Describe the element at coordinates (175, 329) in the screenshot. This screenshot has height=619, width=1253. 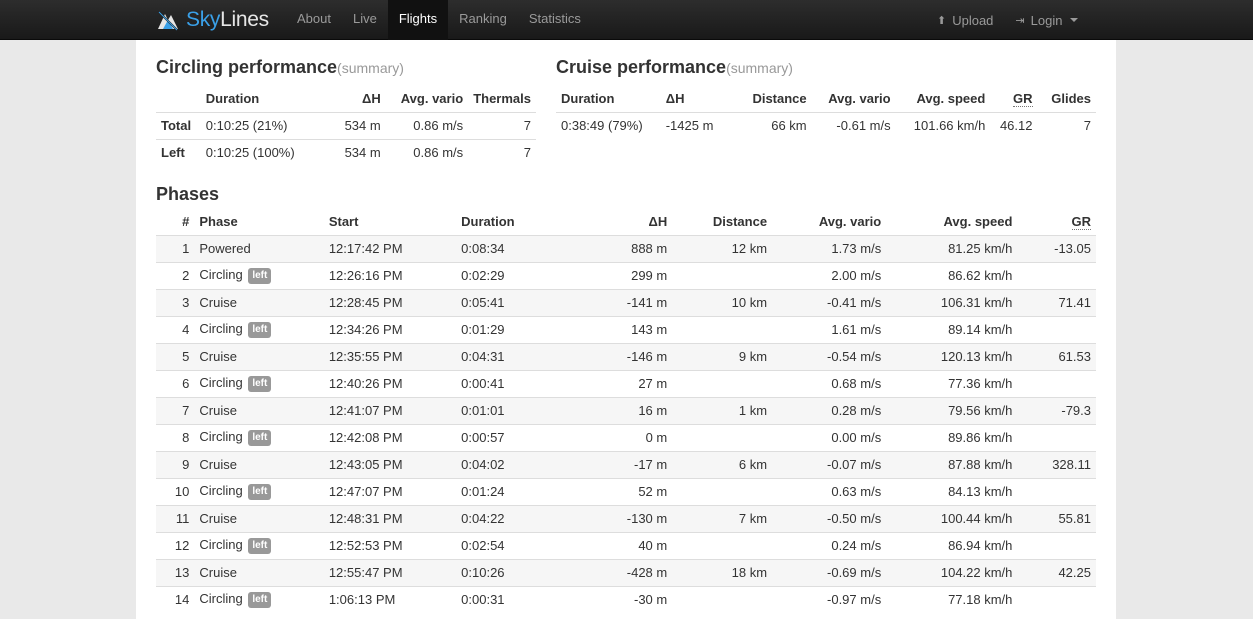
I see `phase-number: 4` at that location.